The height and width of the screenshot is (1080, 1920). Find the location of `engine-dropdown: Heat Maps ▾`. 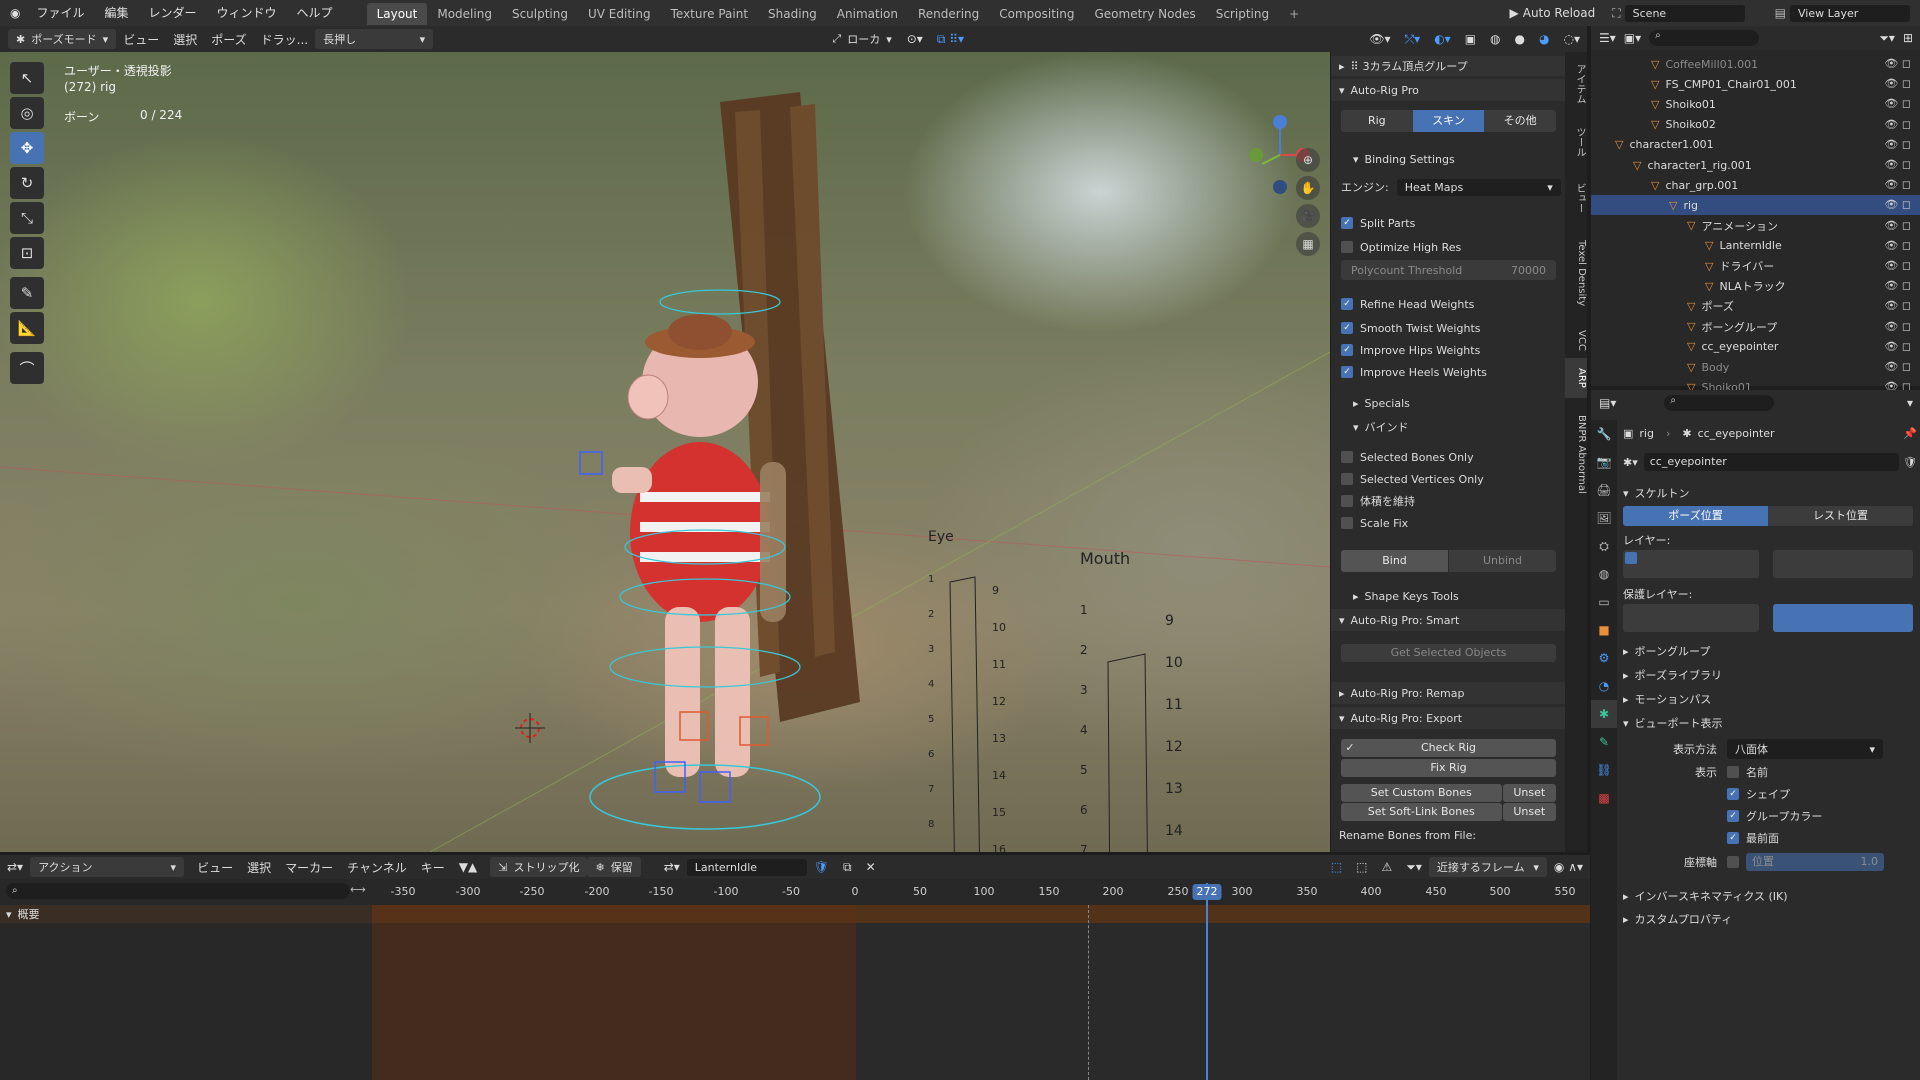

engine-dropdown: Heat Maps ▾ is located at coordinates (1478, 187).